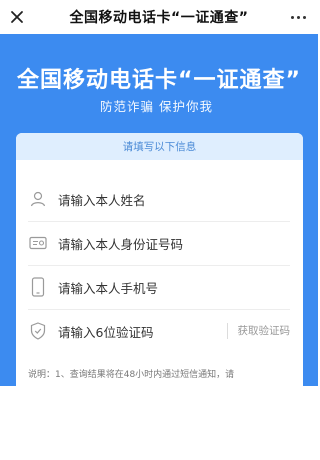 The width and height of the screenshot is (320, 460). Describe the element at coordinates (159, 199) in the screenshot. I see `name-field: 请输入本人姓名` at that location.